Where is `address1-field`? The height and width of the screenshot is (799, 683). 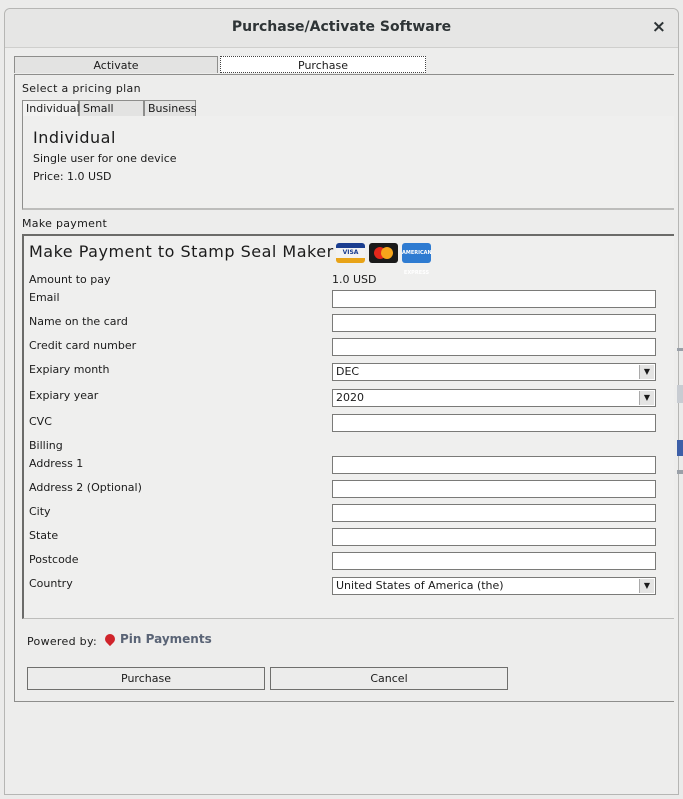 address1-field is located at coordinates (494, 465).